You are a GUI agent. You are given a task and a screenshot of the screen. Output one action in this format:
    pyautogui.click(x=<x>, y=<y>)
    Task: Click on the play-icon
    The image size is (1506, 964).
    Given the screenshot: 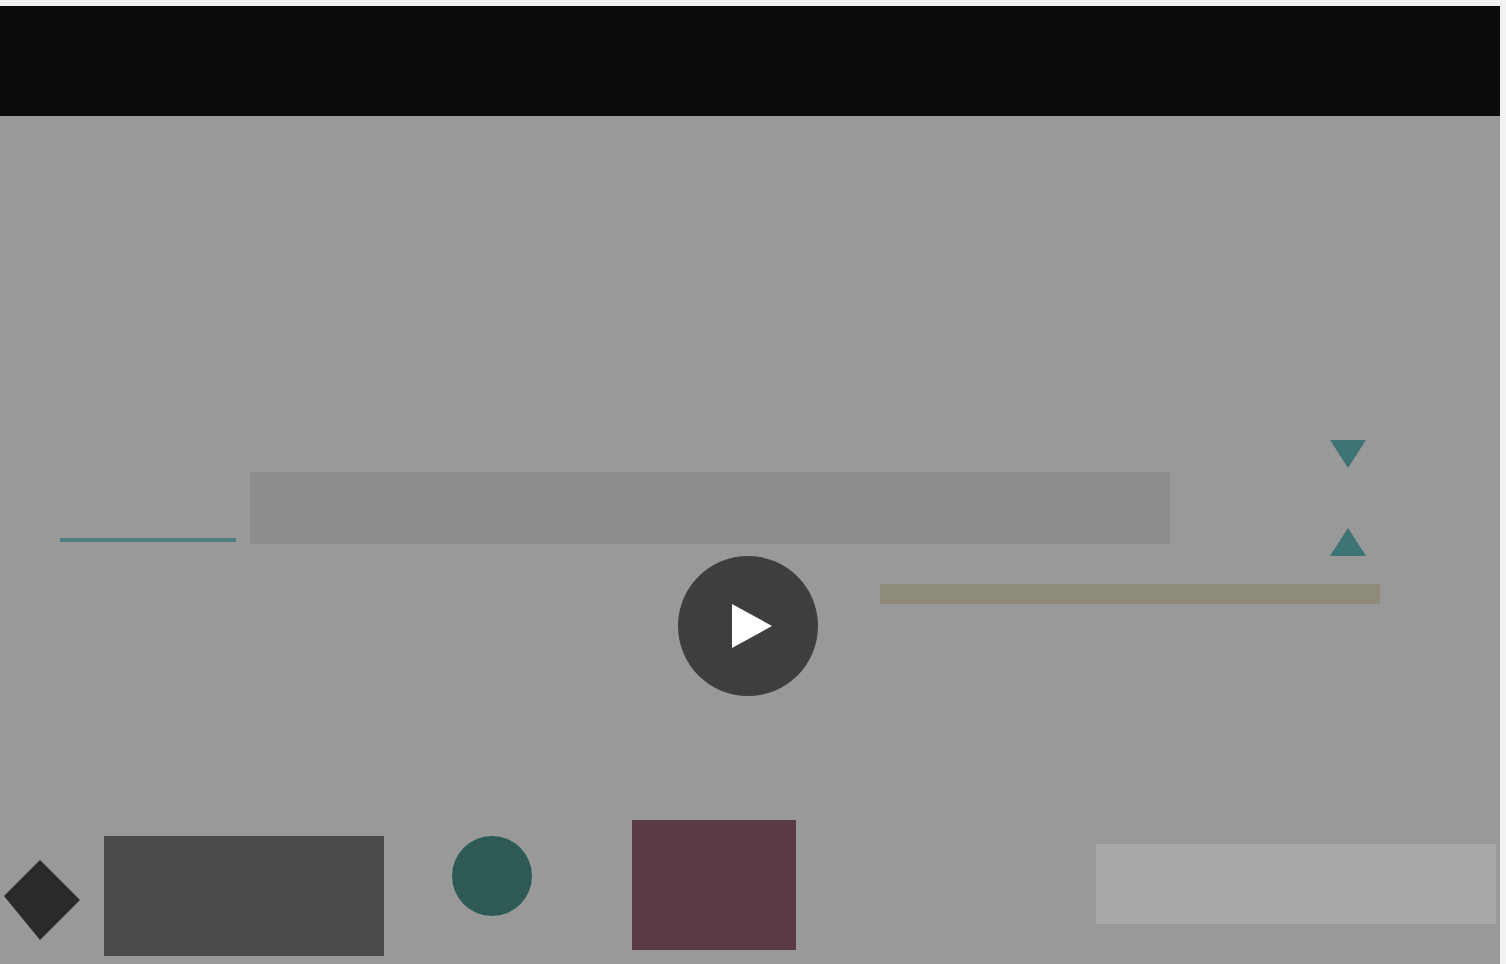 What is the action you would take?
    pyautogui.click(x=752, y=626)
    